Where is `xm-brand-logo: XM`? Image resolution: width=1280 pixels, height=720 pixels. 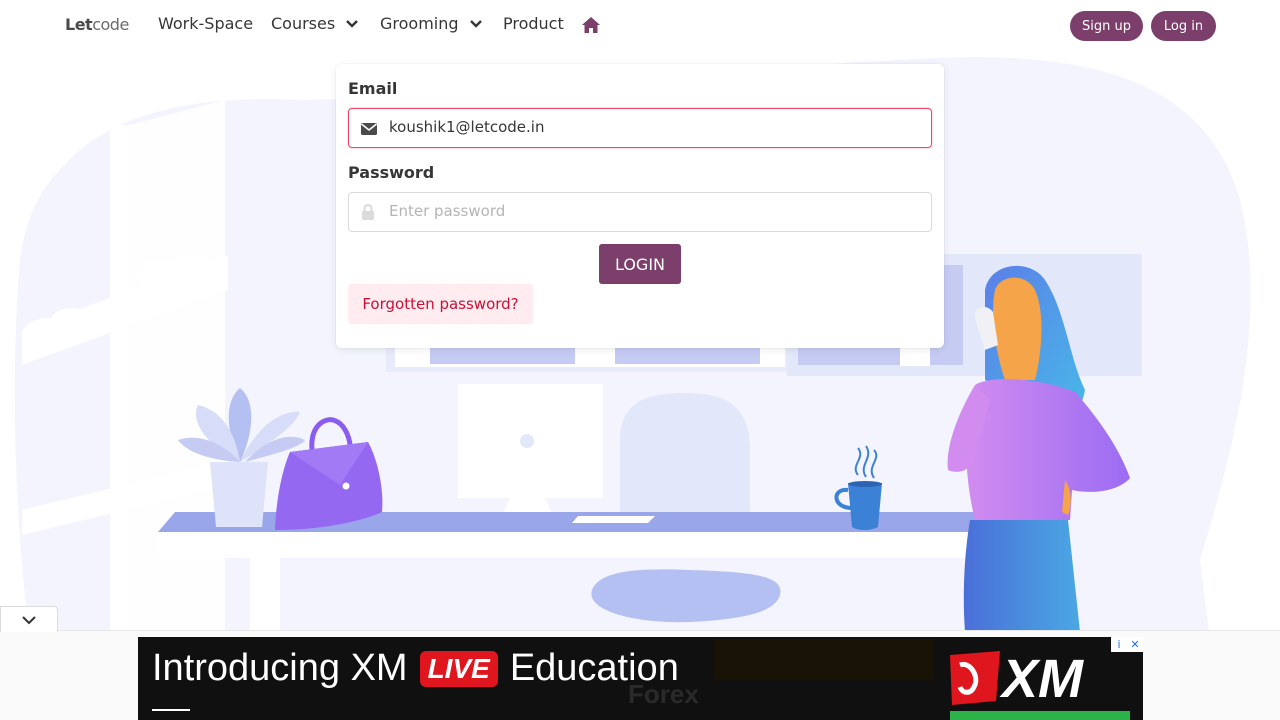
xm-brand-logo: XM is located at coordinates (1017, 678).